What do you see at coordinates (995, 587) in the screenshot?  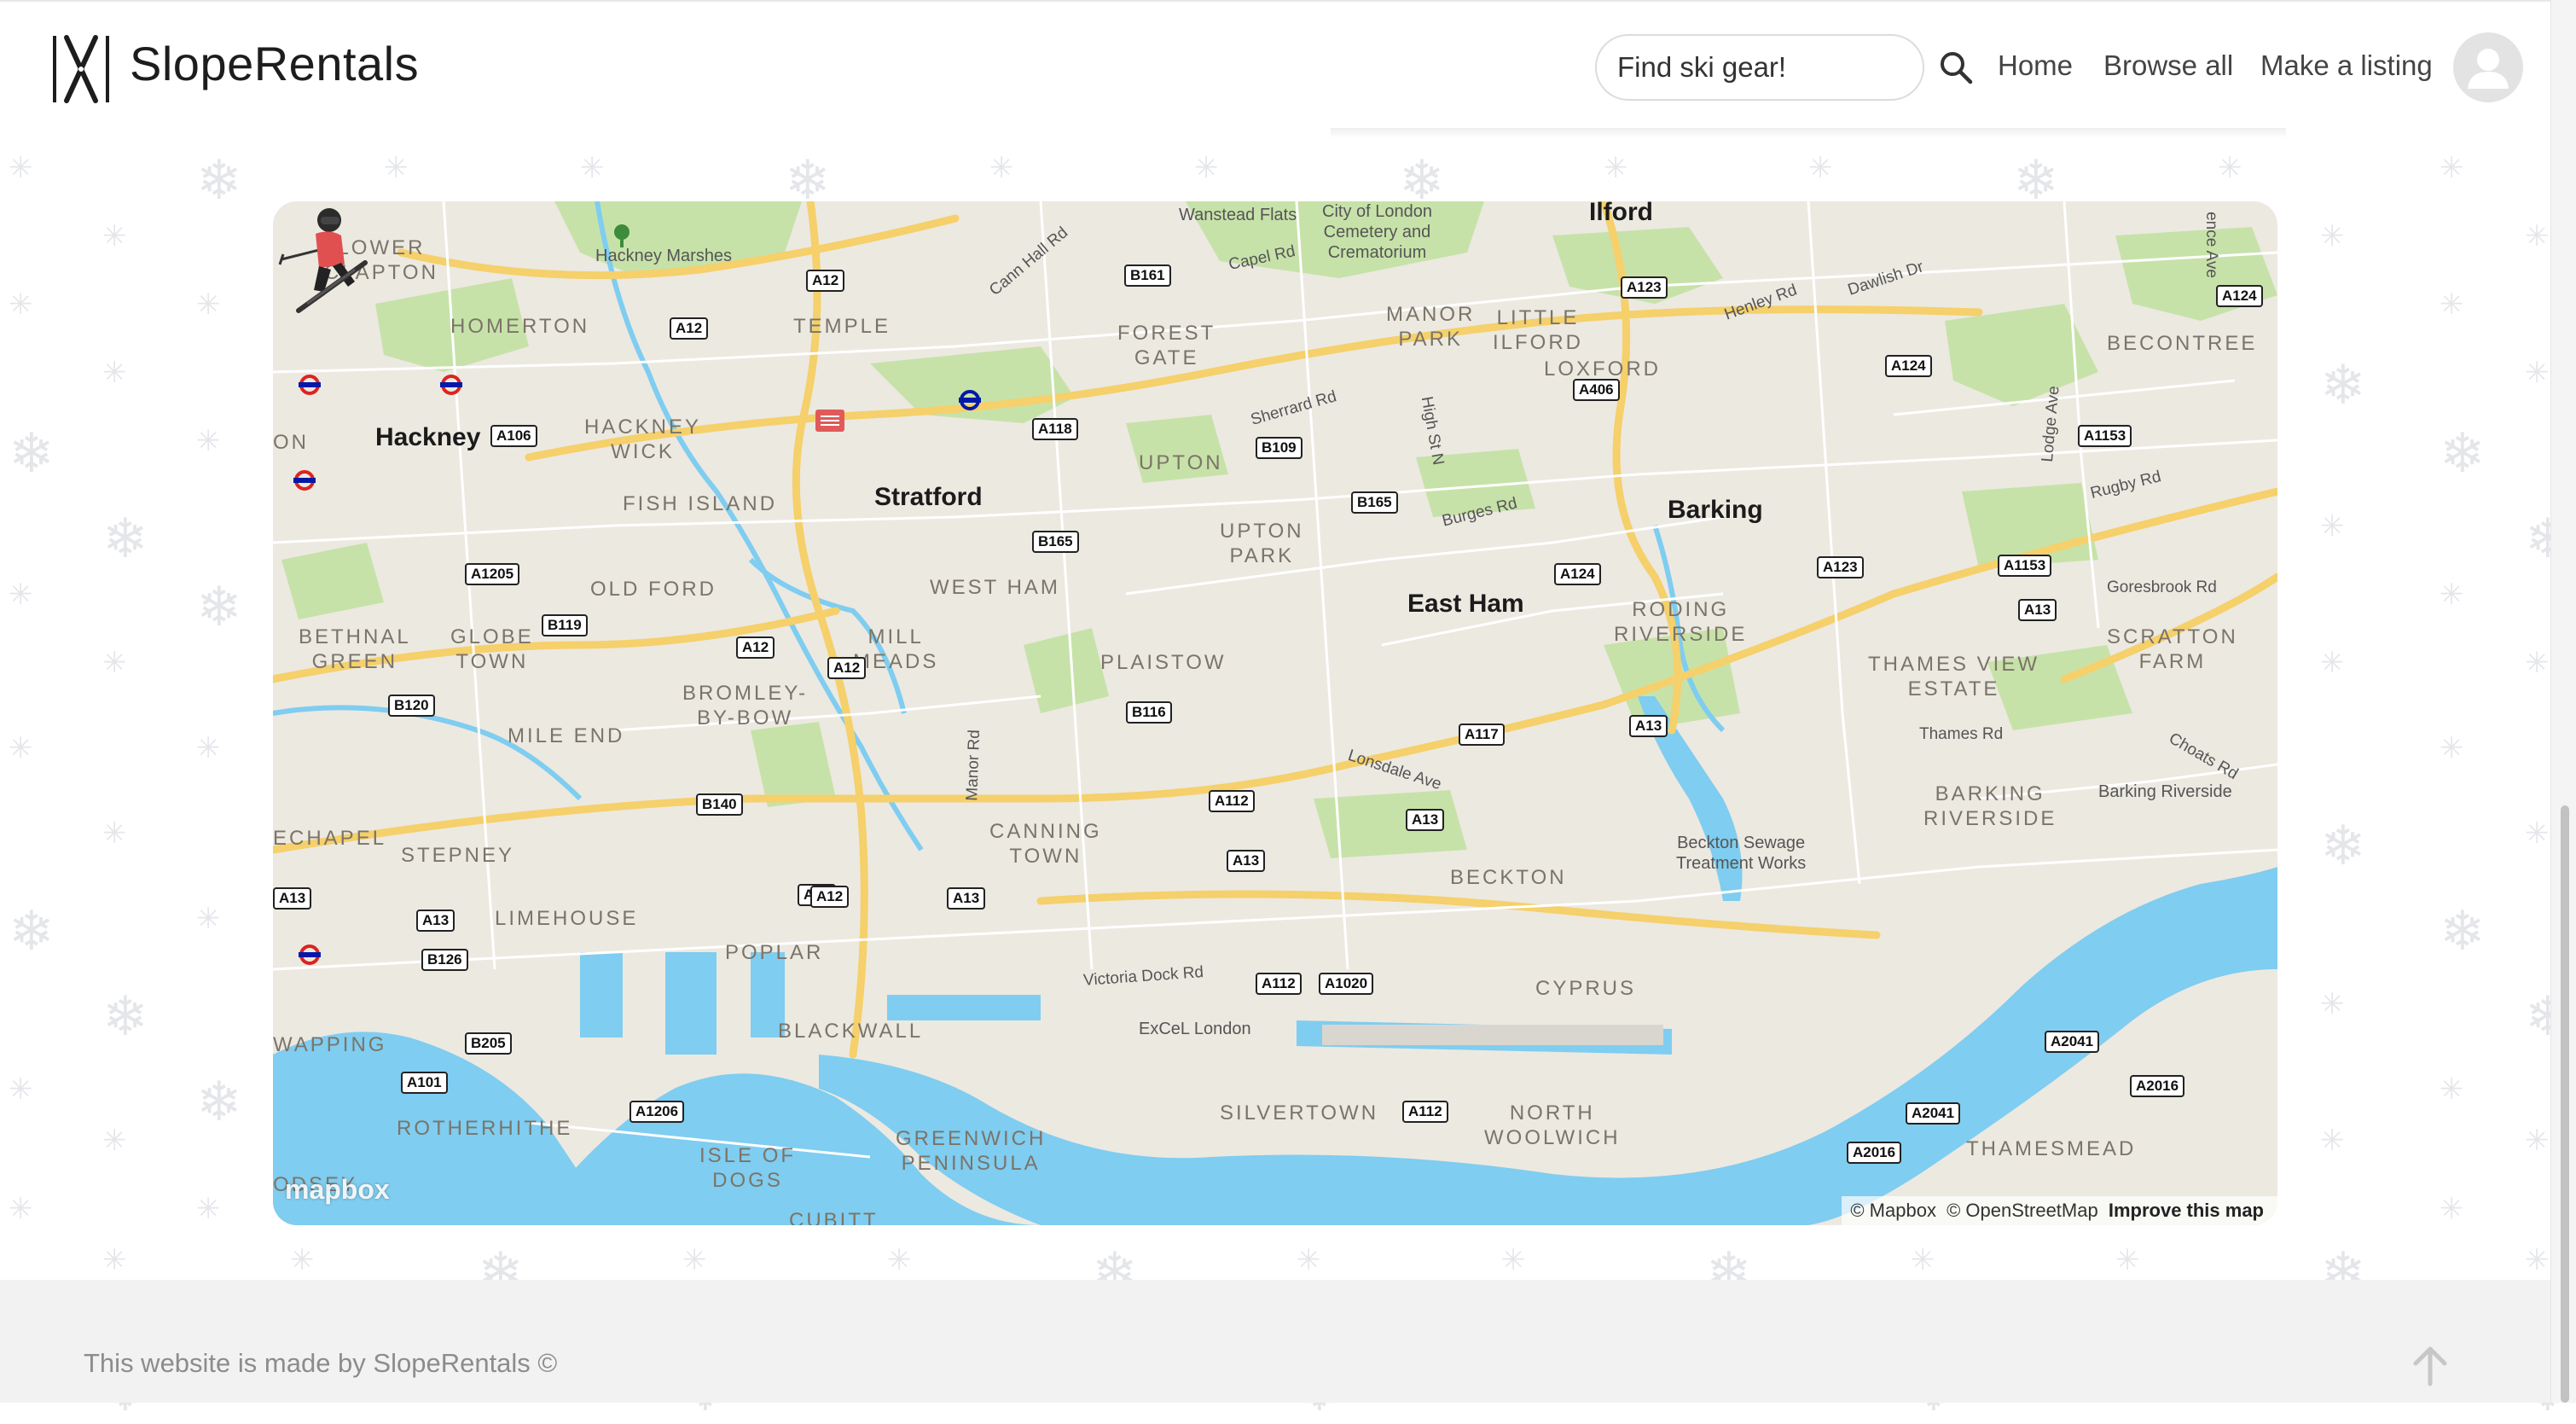 I see `district-label: WEST HAM` at bounding box center [995, 587].